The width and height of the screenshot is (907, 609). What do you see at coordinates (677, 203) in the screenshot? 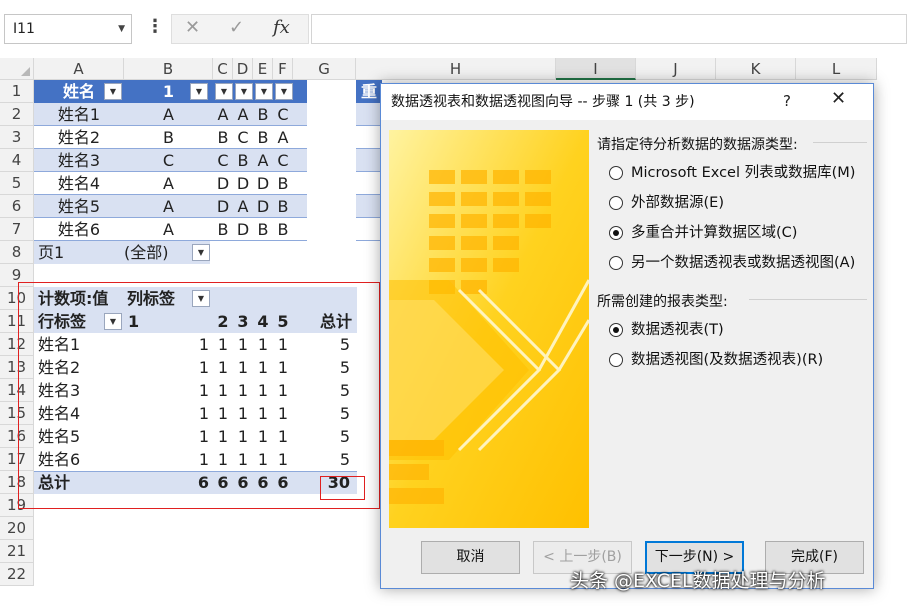
I see `radio-label: 外部数据源(E)` at bounding box center [677, 203].